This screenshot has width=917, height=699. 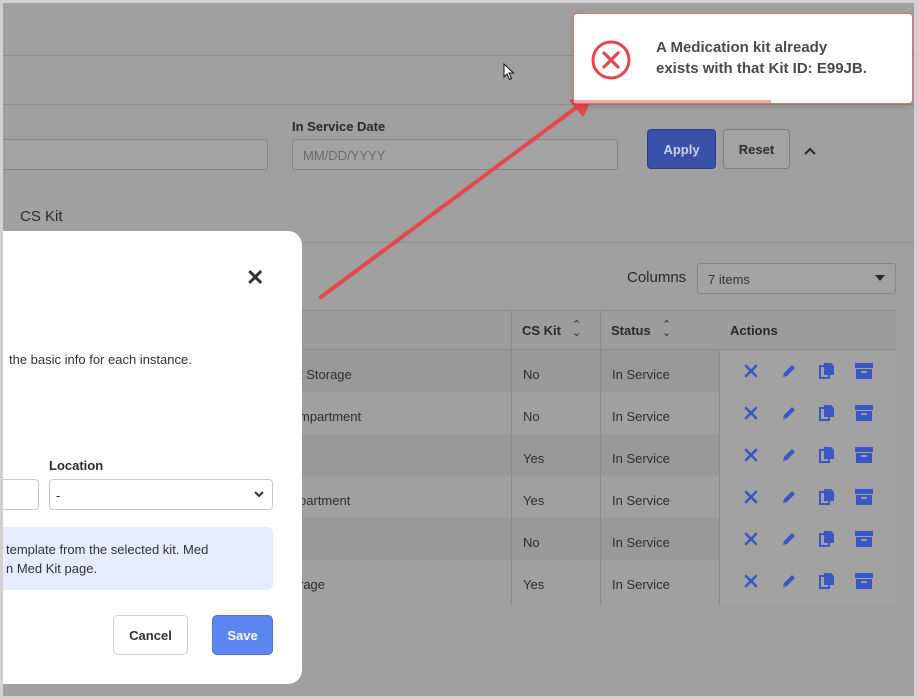 I want to click on toast-message-line1: A Medication kit already, so click(x=742, y=47).